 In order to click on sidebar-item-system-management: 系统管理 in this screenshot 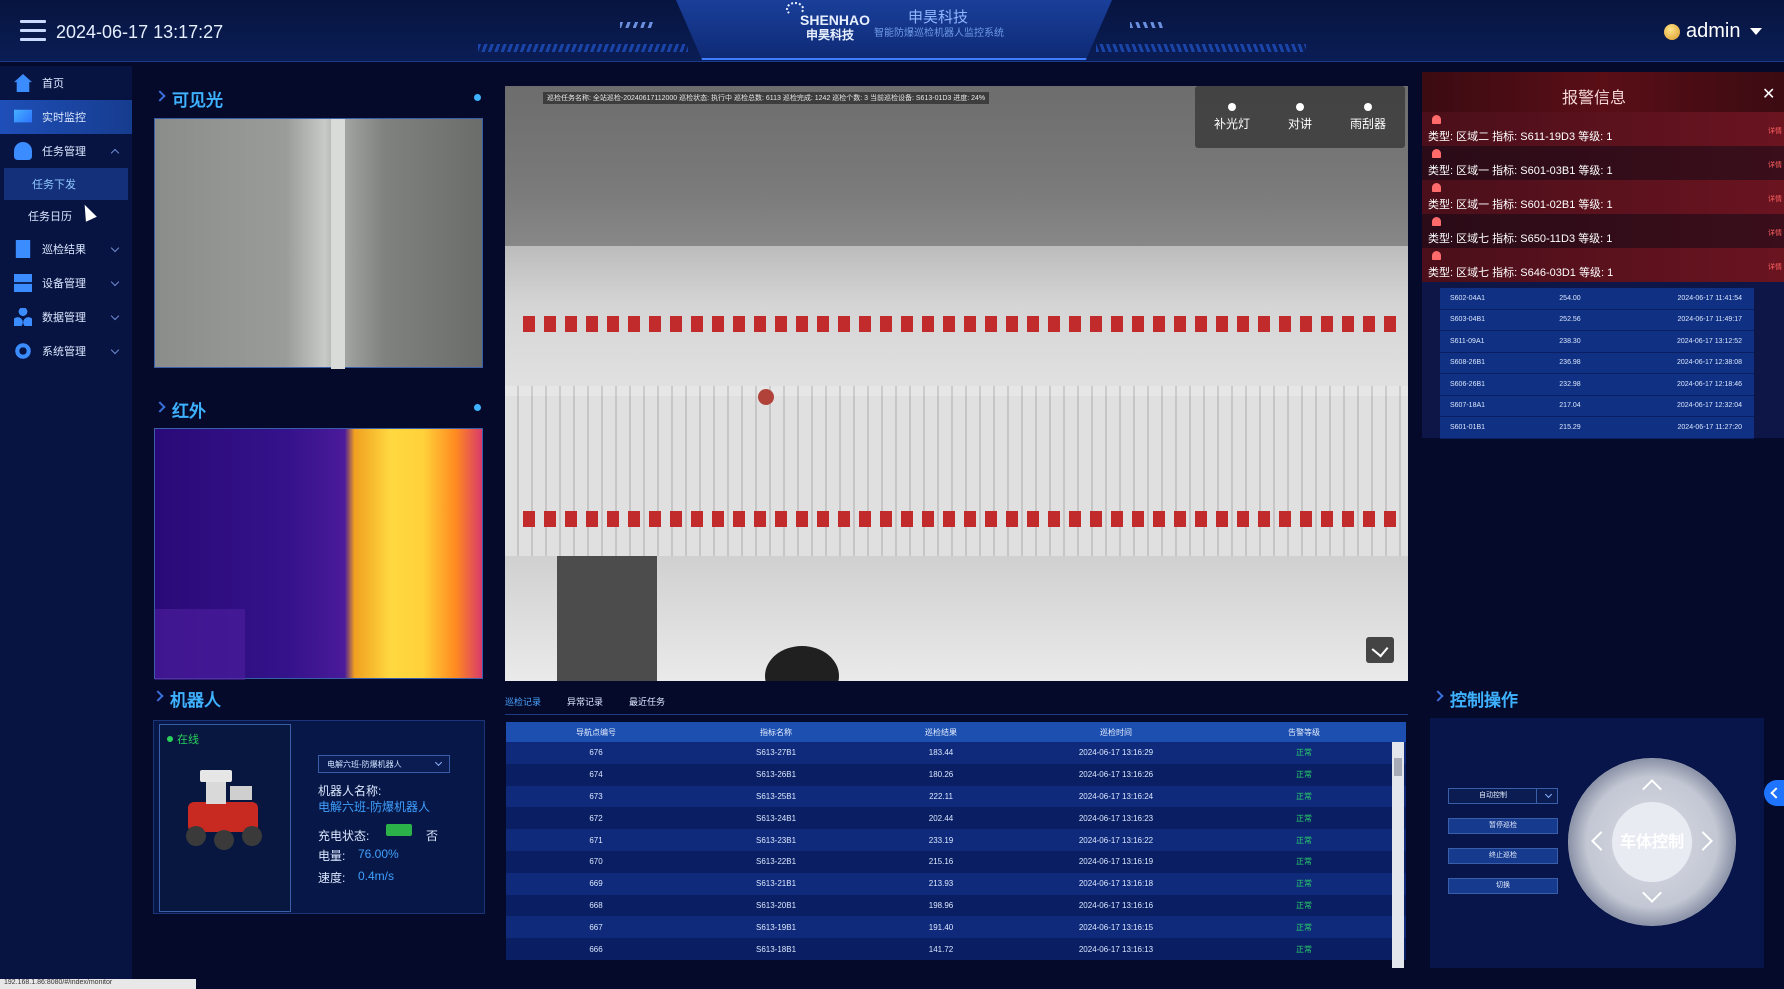, I will do `click(66, 351)`.